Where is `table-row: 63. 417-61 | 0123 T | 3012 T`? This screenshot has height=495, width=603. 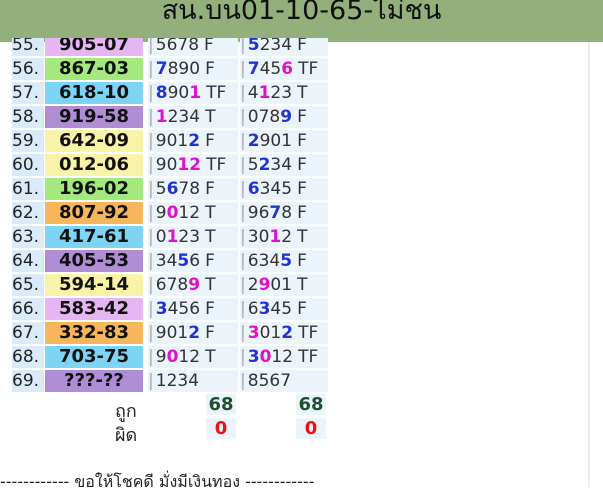
table-row: 63. 417-61 | 0123 T | 3012 T is located at coordinates (307, 237).